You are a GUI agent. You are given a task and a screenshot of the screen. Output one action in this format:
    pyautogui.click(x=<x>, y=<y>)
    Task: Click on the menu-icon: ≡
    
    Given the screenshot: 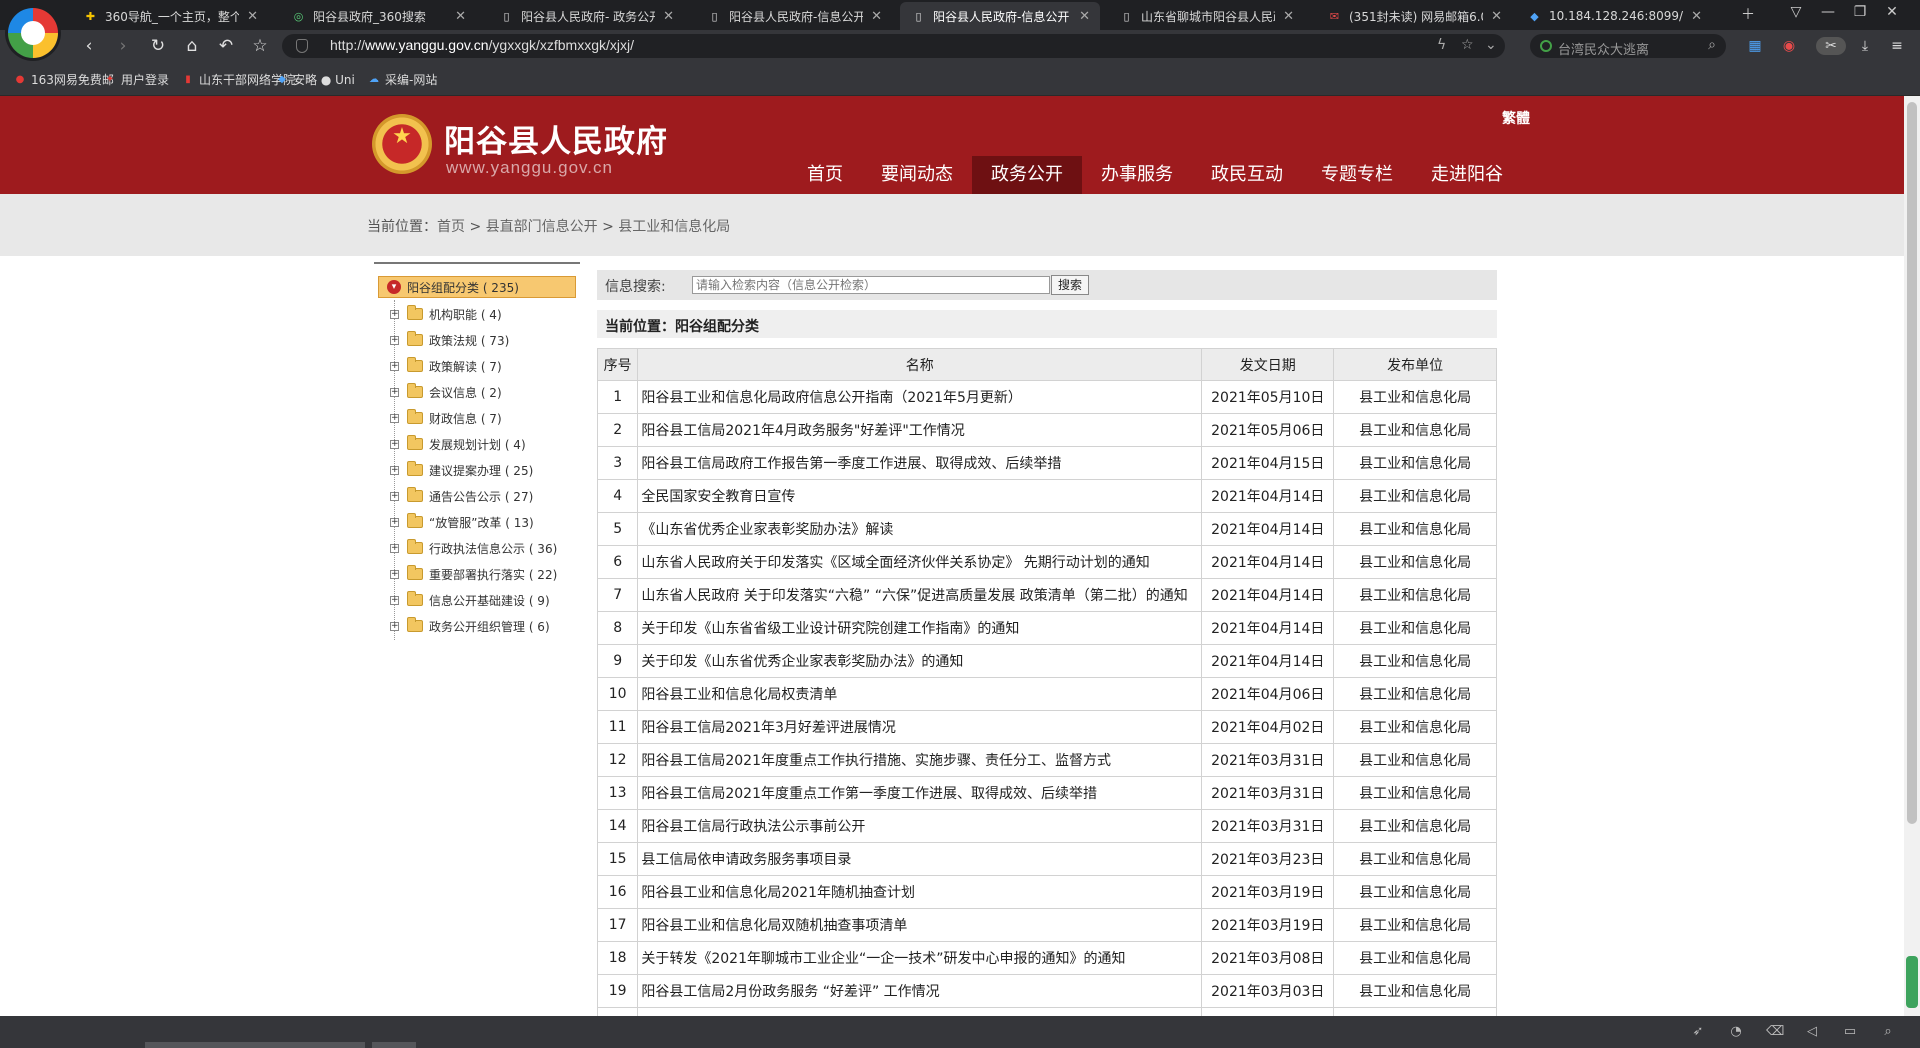 What is the action you would take?
    pyautogui.click(x=1897, y=46)
    